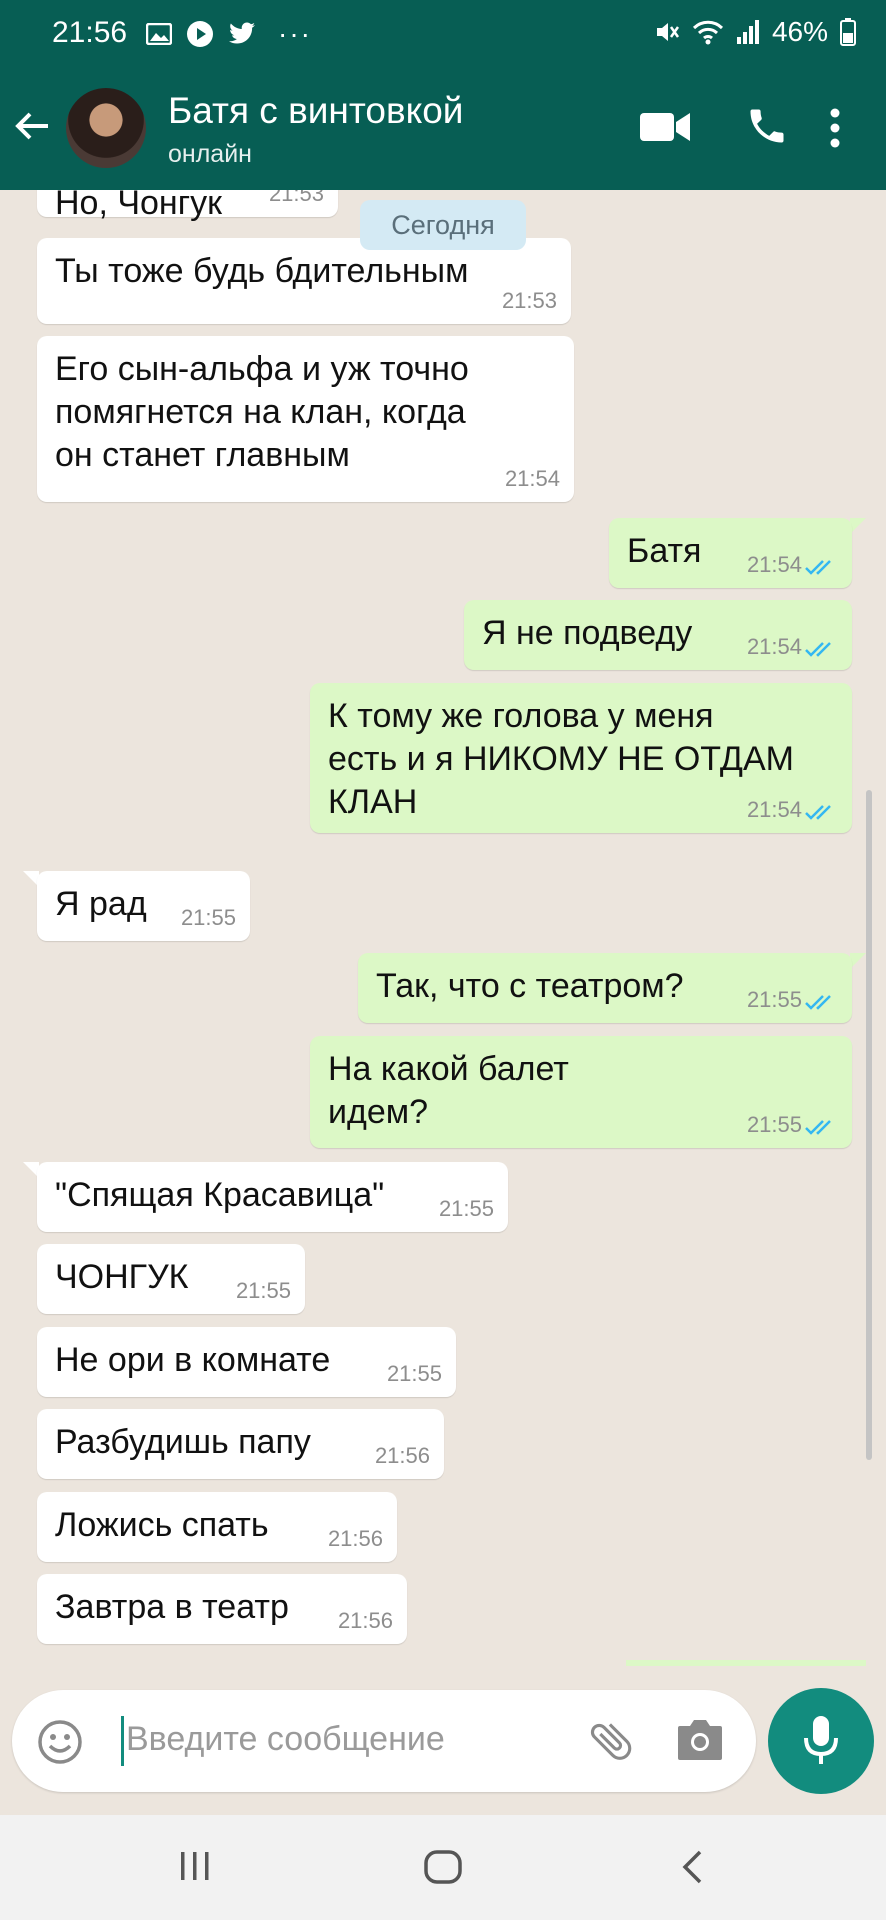 The height and width of the screenshot is (1920, 886). I want to click on mute-icon, so click(667, 32).